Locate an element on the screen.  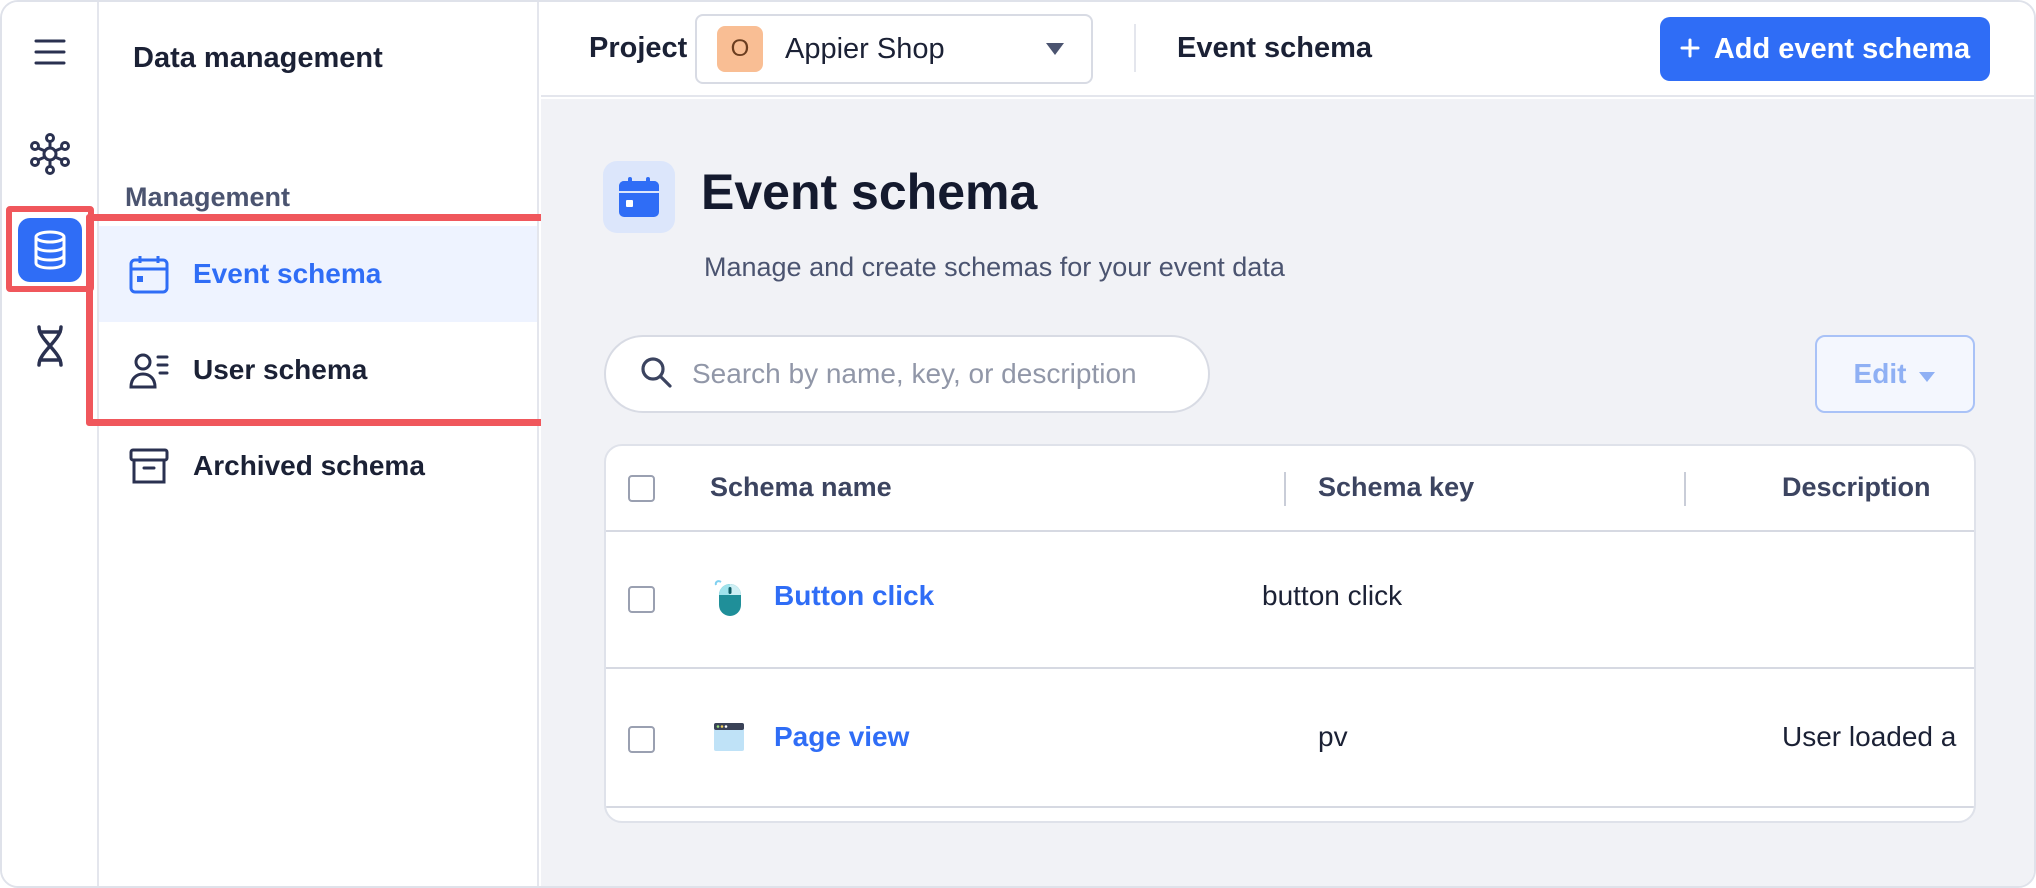
add-button-label: Add event schema is located at coordinates (1842, 48).